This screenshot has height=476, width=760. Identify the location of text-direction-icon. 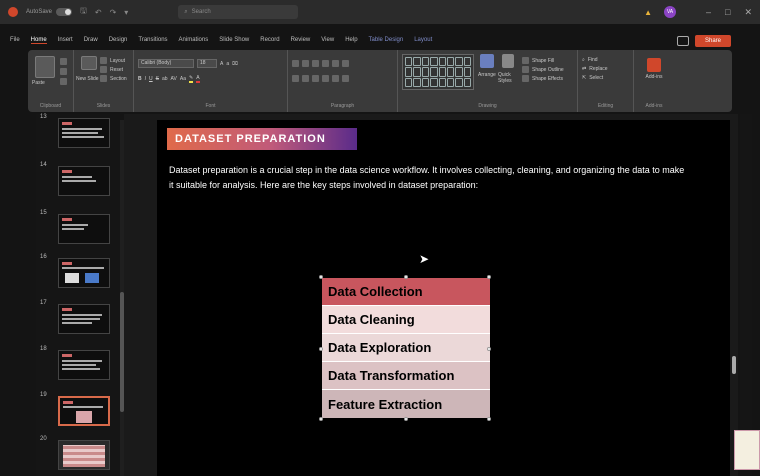
(345, 63).